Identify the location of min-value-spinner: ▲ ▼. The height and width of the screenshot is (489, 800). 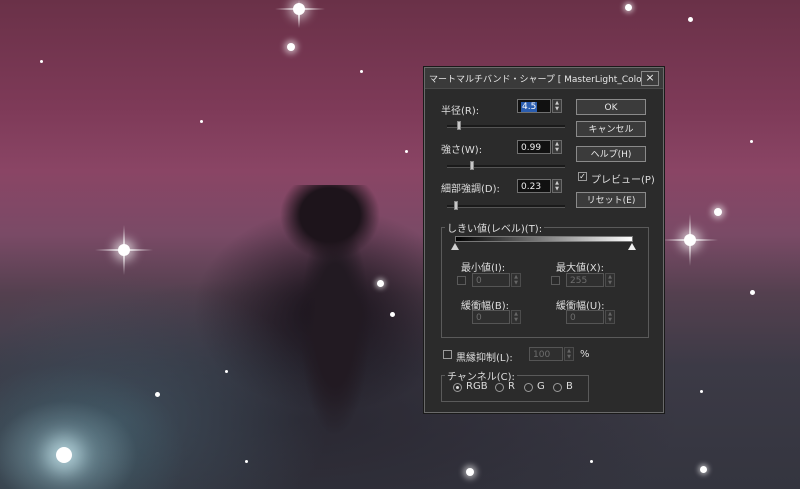
(516, 280).